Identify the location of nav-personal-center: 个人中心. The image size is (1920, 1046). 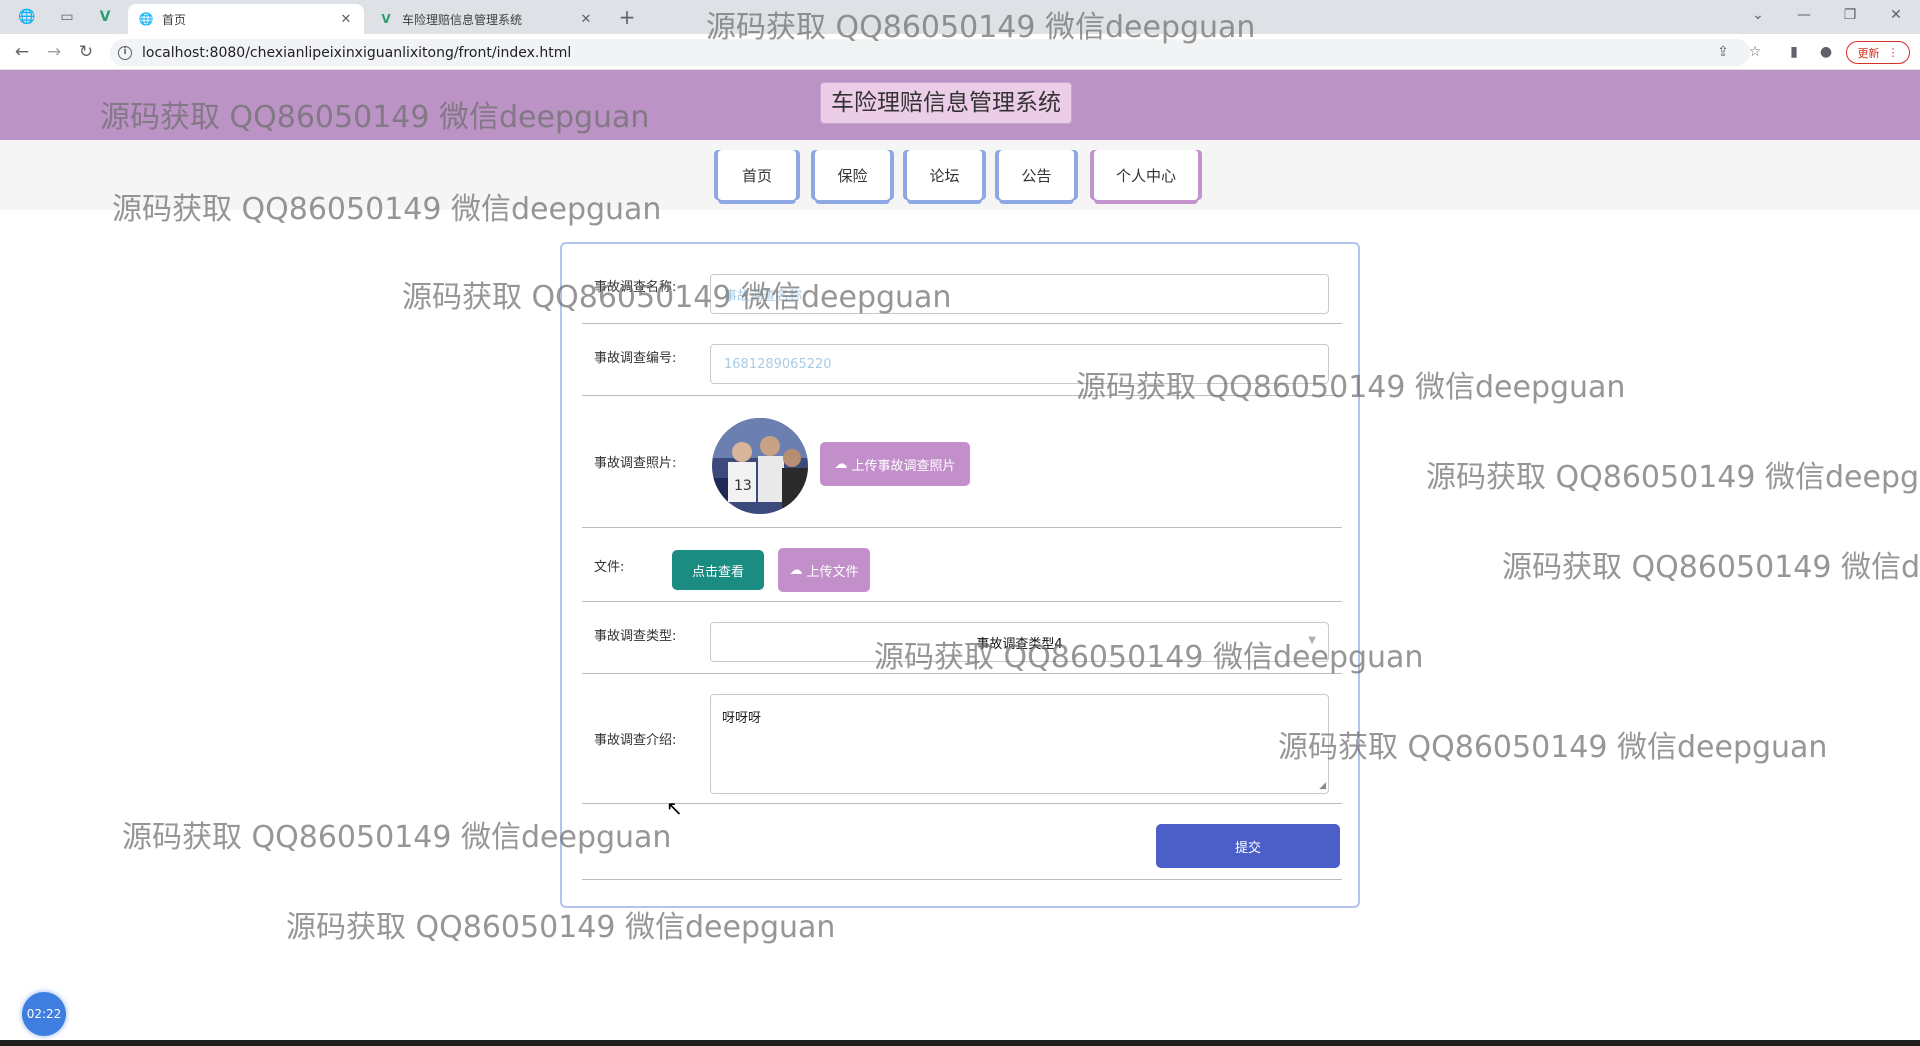
(1146, 175).